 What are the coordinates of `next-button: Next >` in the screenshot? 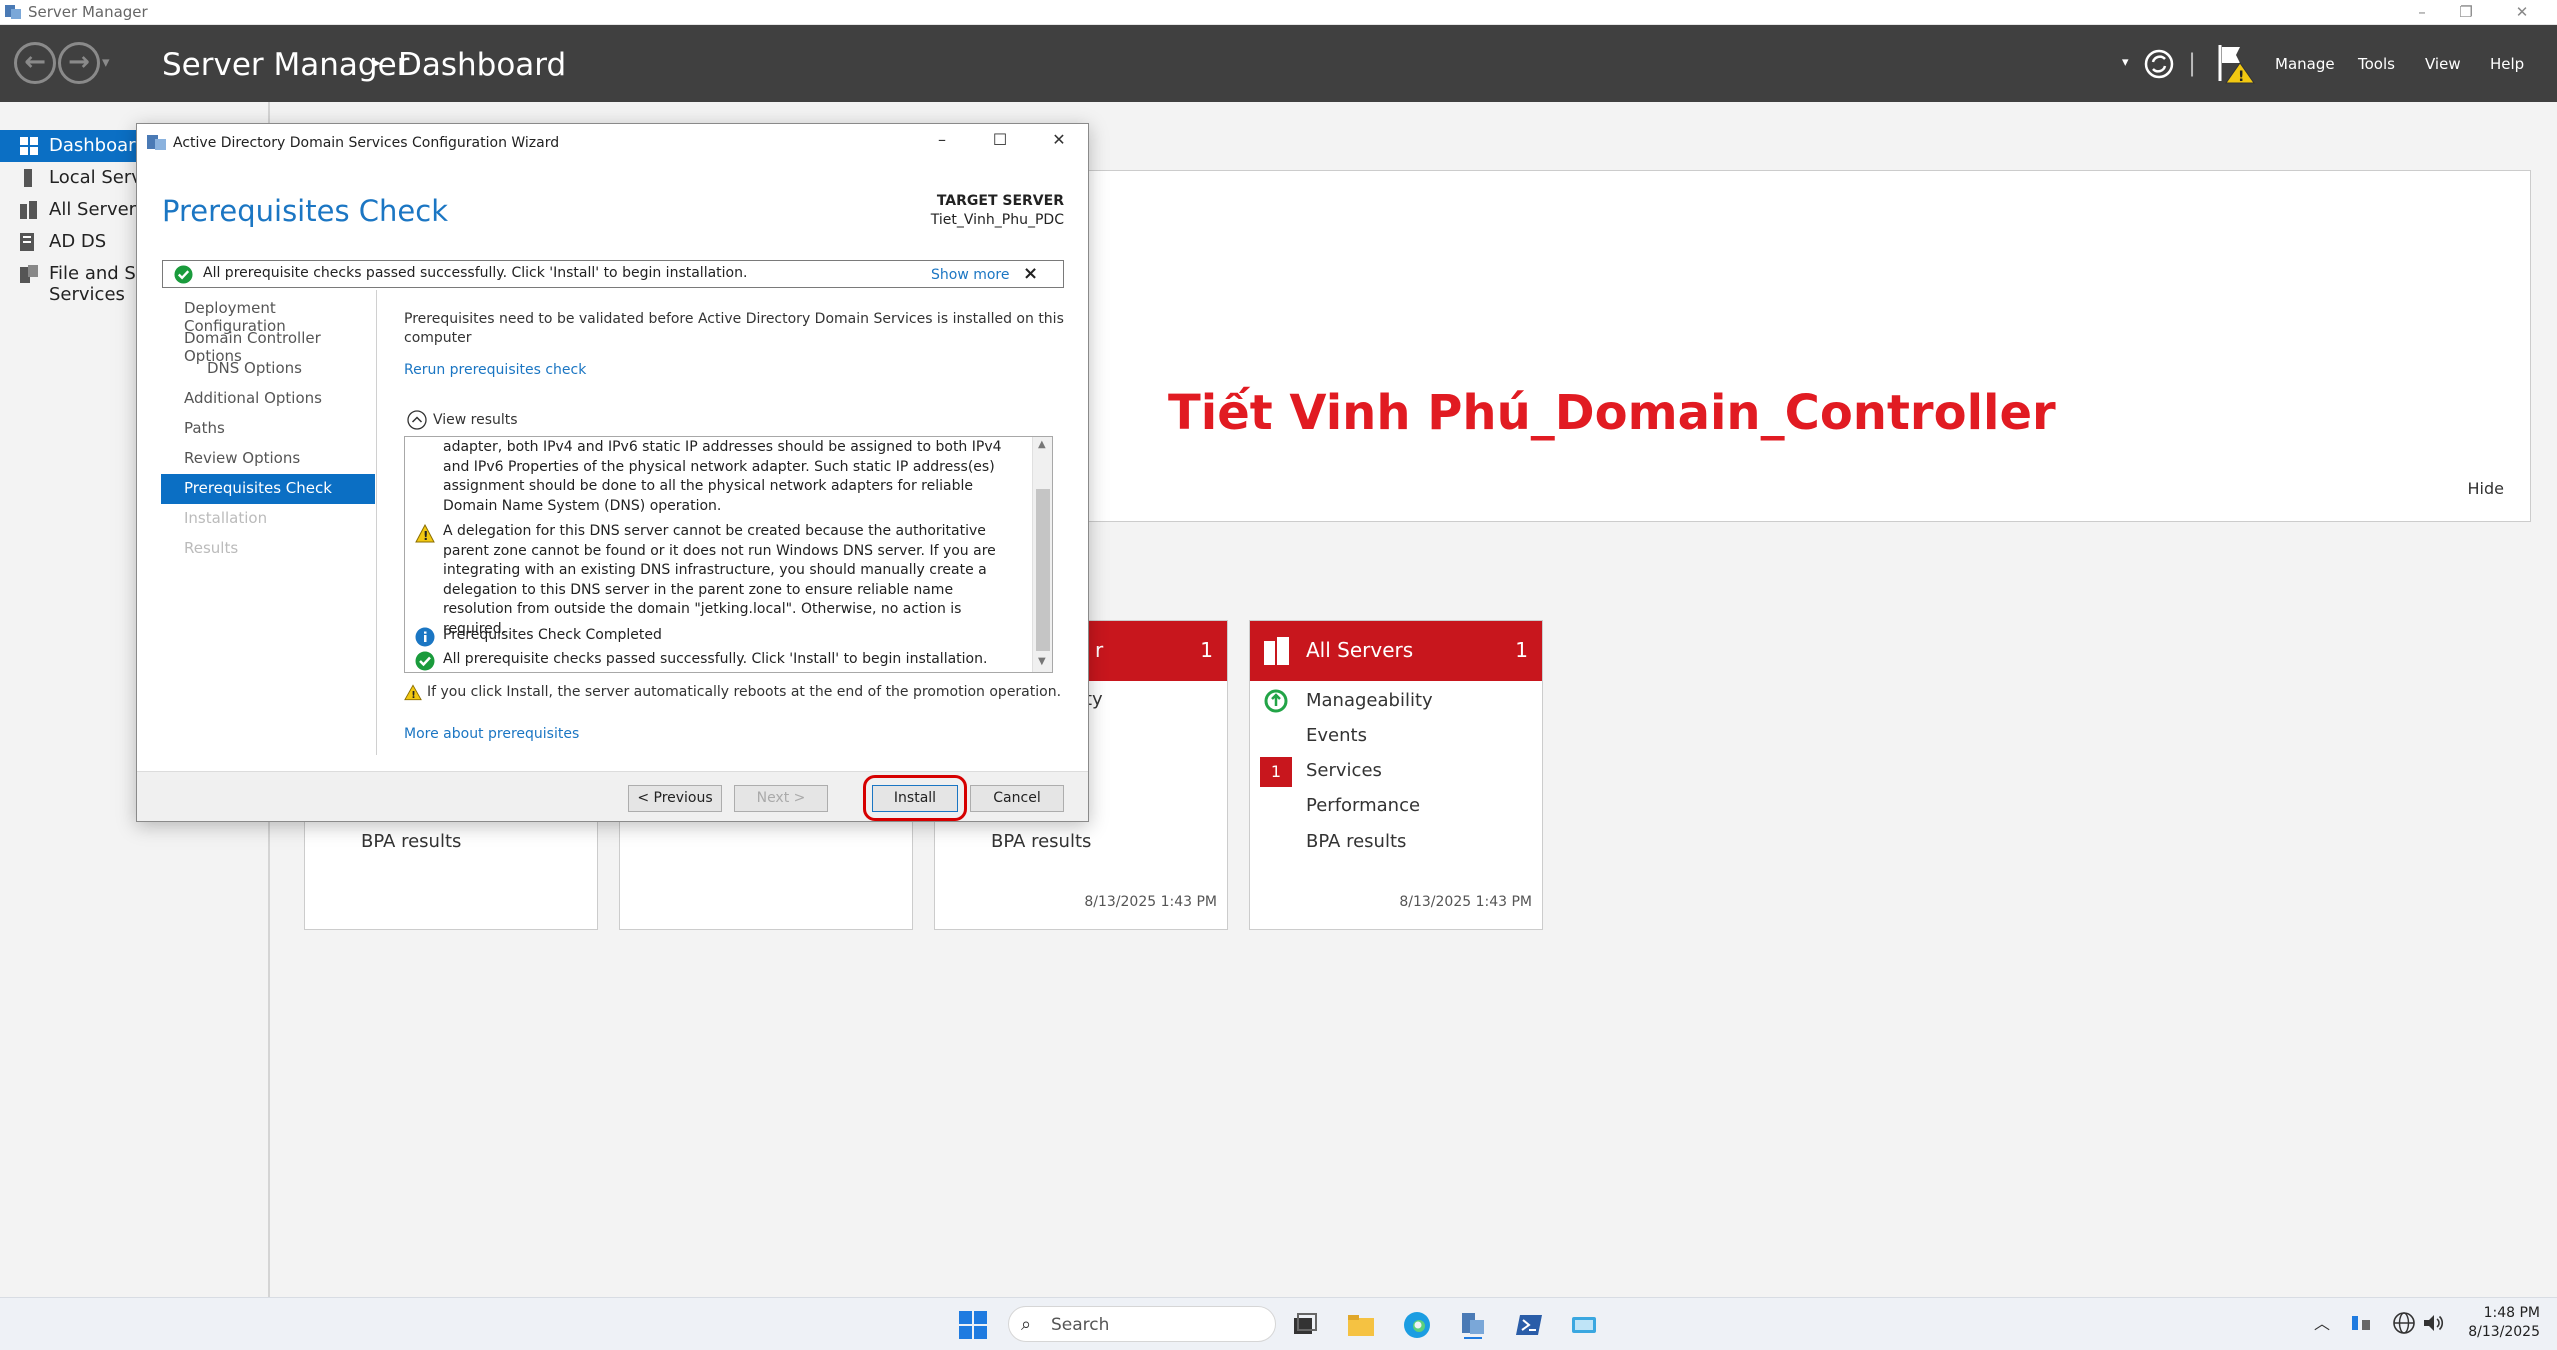 It's located at (781, 798).